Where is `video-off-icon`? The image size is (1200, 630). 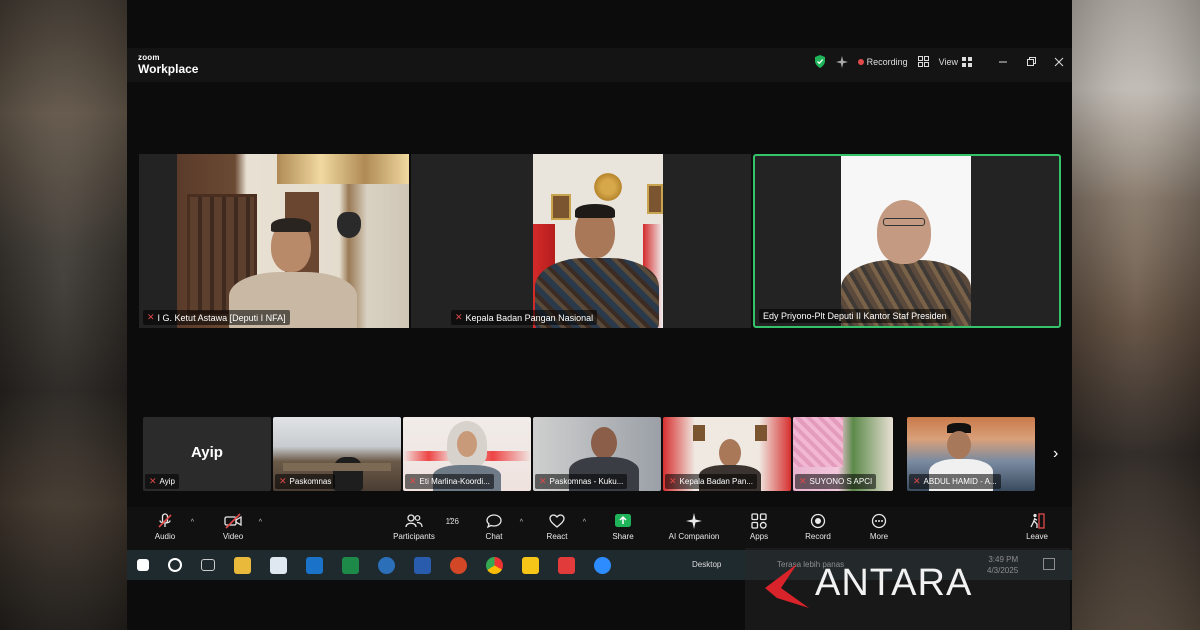
video-off-icon is located at coordinates (233, 521).